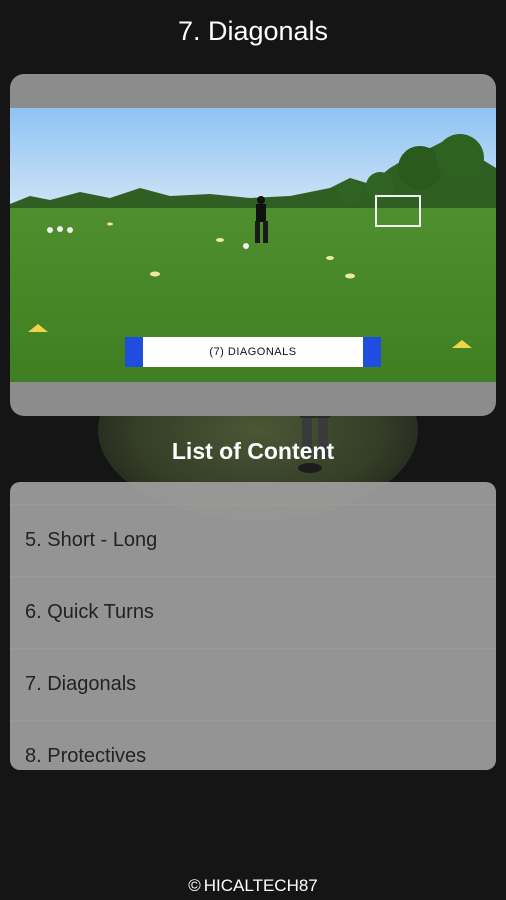  What do you see at coordinates (253, 684) in the screenshot?
I see `list-item-diagonals: 7. Diagonals` at bounding box center [253, 684].